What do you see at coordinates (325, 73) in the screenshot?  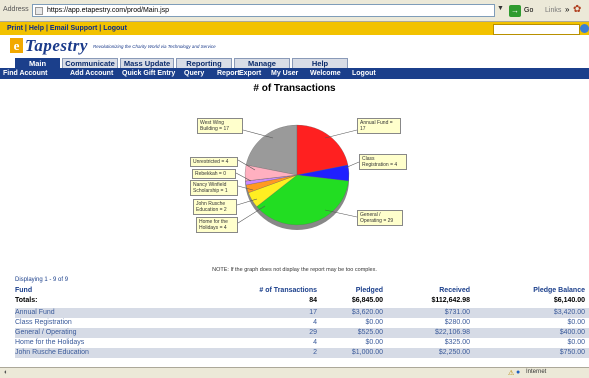 I see `subnav-welcome: Welcome` at bounding box center [325, 73].